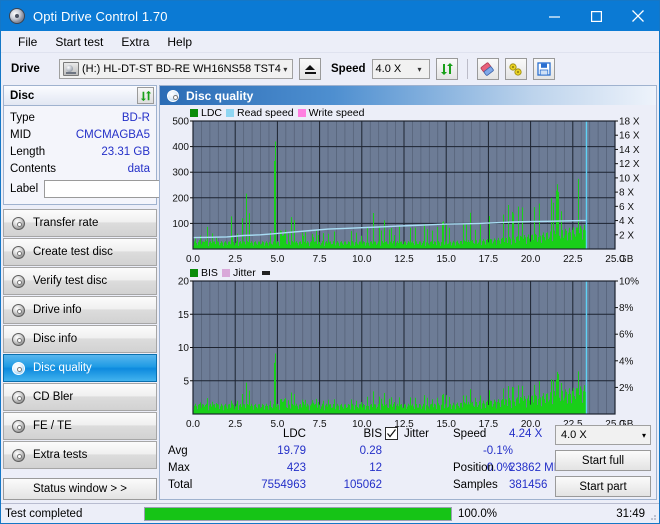 This screenshot has height=524, width=660. I want to click on svg-text: 4 X, so click(626, 221).